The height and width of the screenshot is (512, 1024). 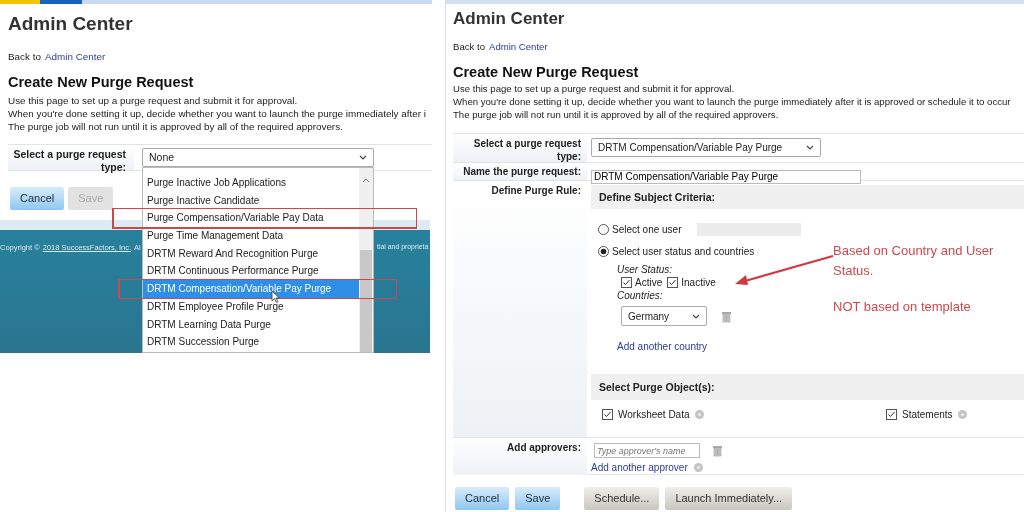 I want to click on option-label: Select one user, so click(x=647, y=229).